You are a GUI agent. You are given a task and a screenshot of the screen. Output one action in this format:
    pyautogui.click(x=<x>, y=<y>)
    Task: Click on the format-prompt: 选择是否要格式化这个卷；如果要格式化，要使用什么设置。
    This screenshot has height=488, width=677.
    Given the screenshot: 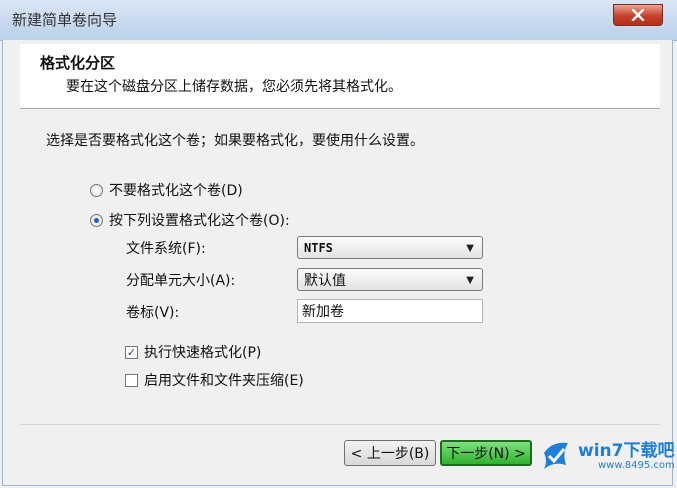 What is the action you would take?
    pyautogui.click(x=235, y=141)
    